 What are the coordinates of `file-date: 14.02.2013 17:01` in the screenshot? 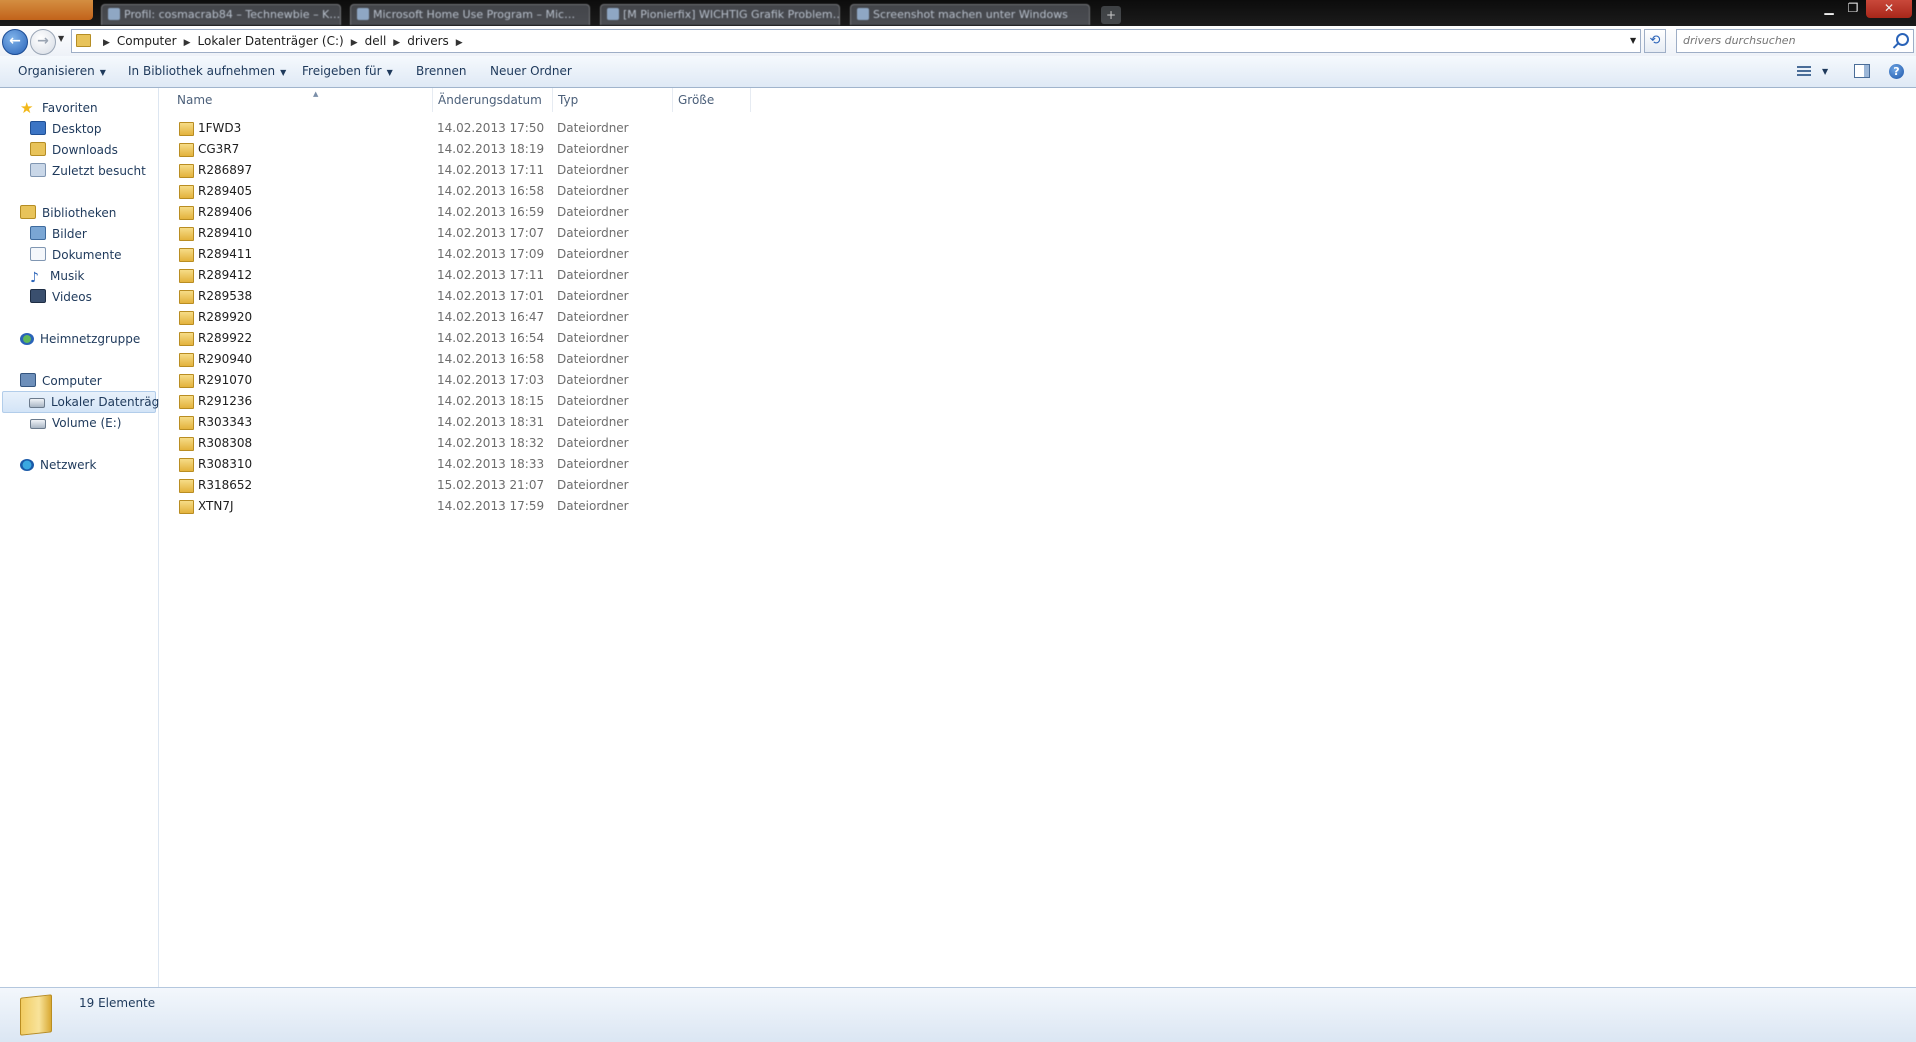 It's located at (491, 296).